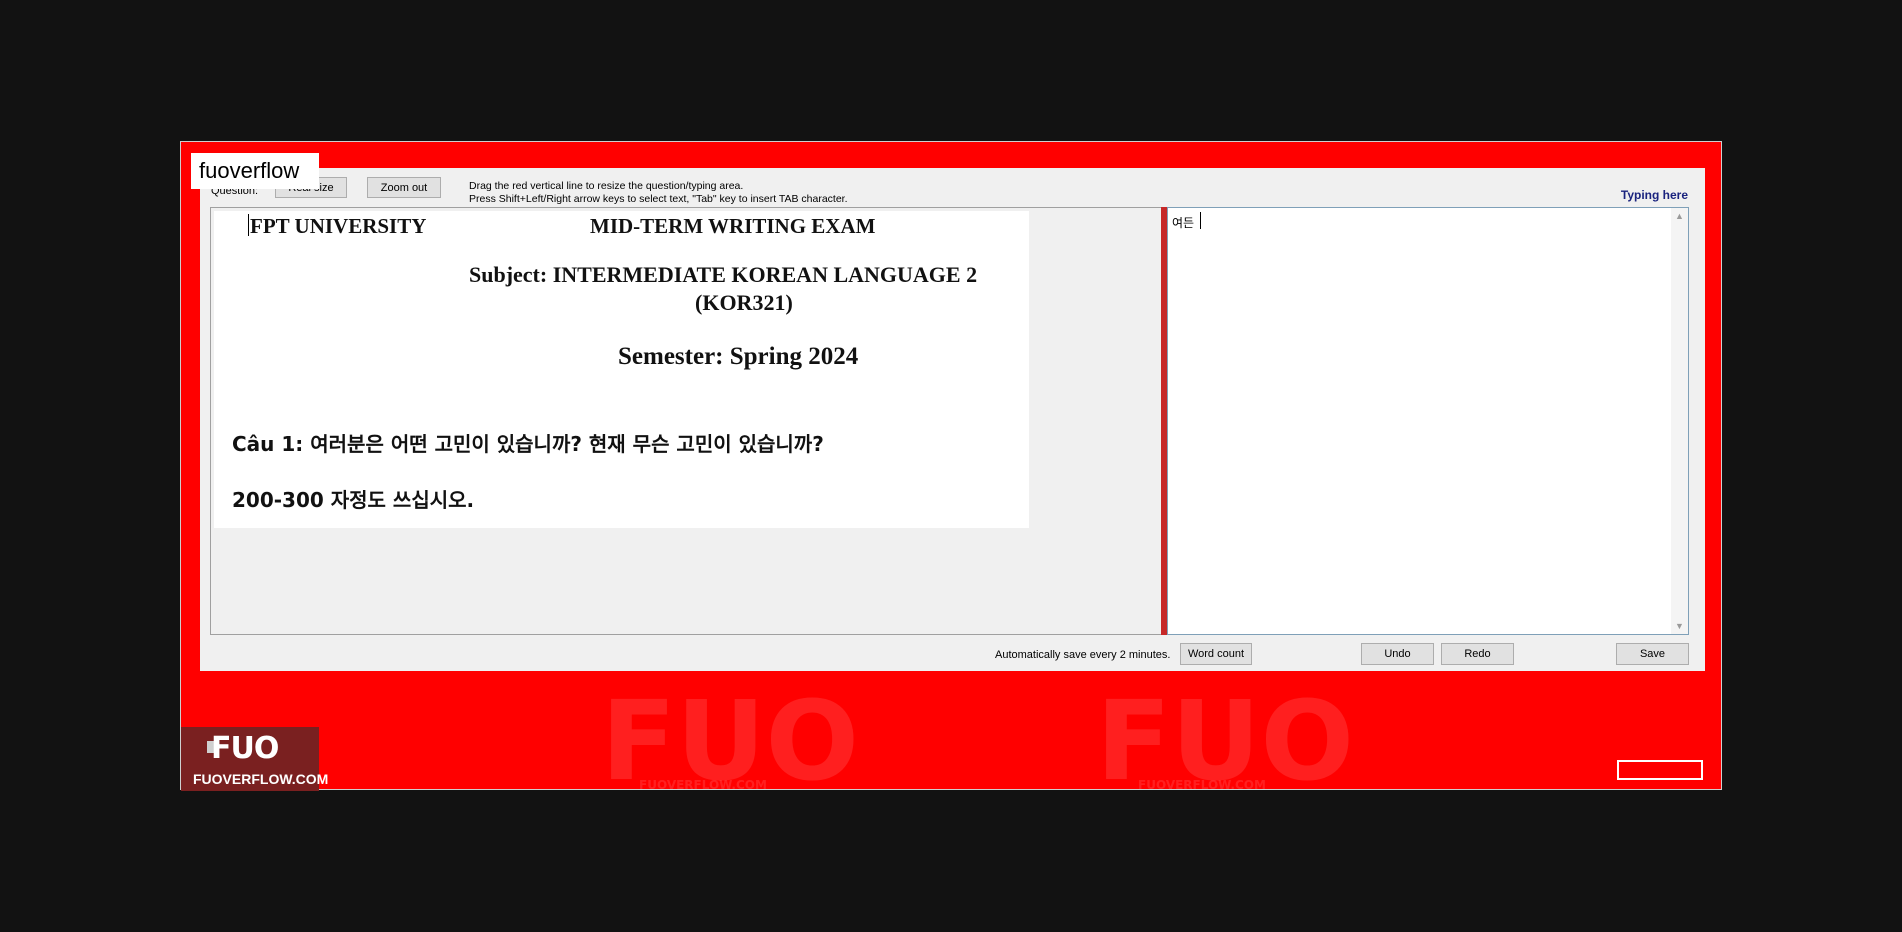 Image resolution: width=1902 pixels, height=932 pixels. I want to click on redo-button: Redo, so click(1477, 654).